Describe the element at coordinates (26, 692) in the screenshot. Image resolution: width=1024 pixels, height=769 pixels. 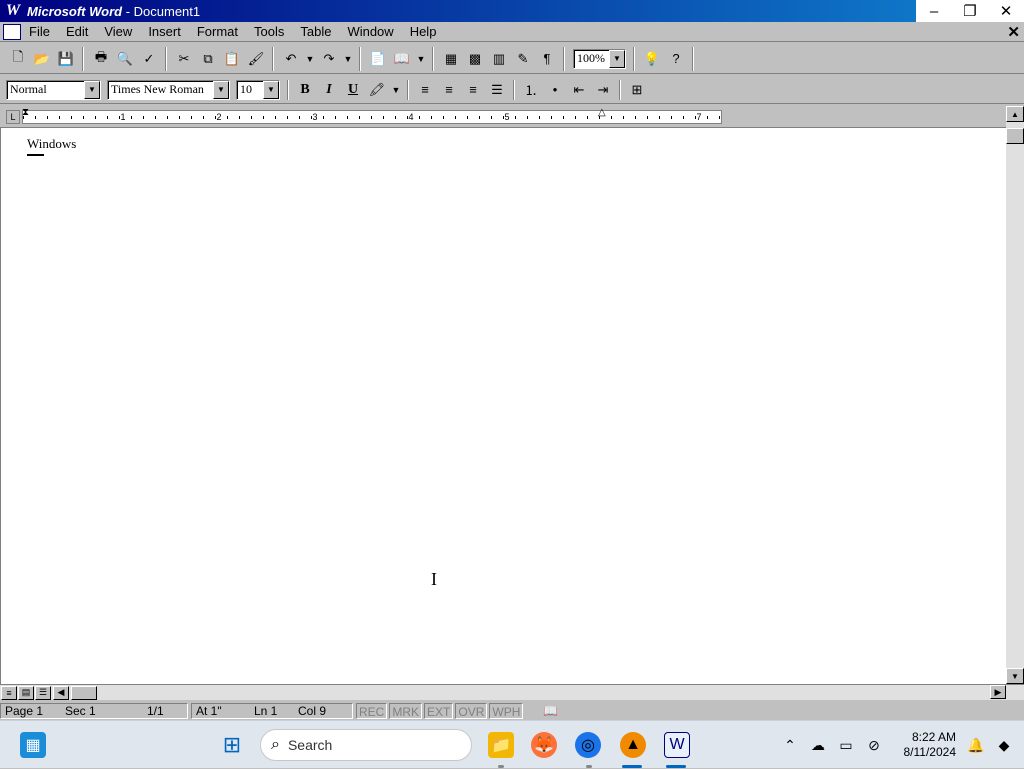
I see `page-layout-view-icon: ▤` at that location.